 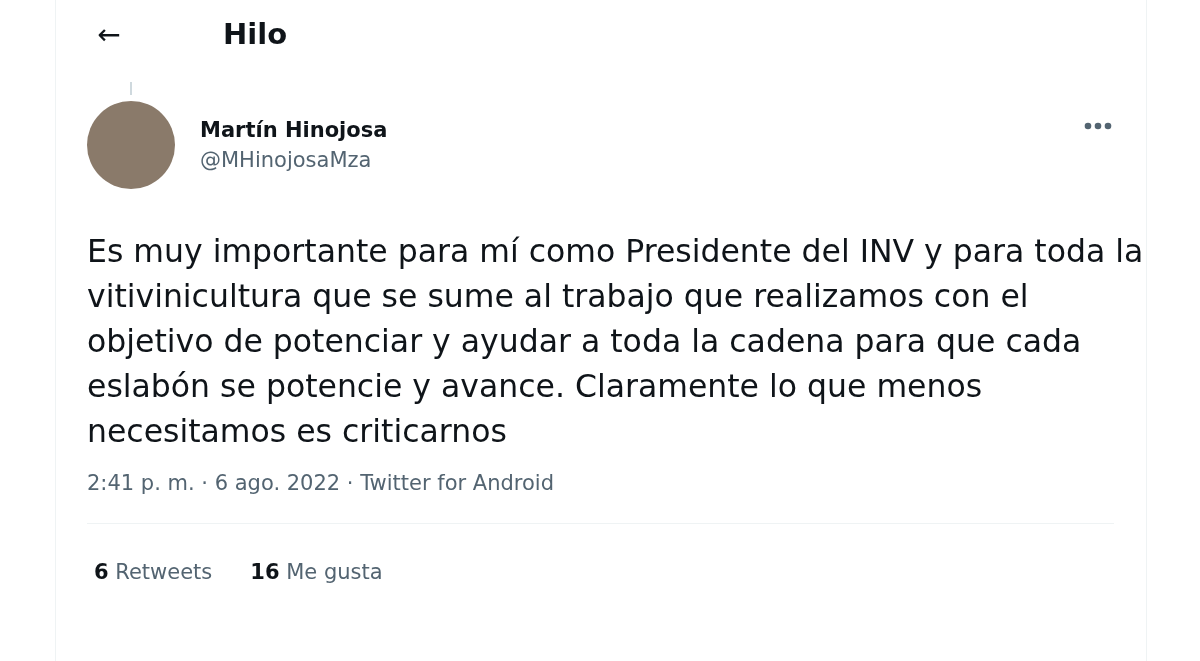 I want to click on back-button: ←, so click(x=109, y=34).